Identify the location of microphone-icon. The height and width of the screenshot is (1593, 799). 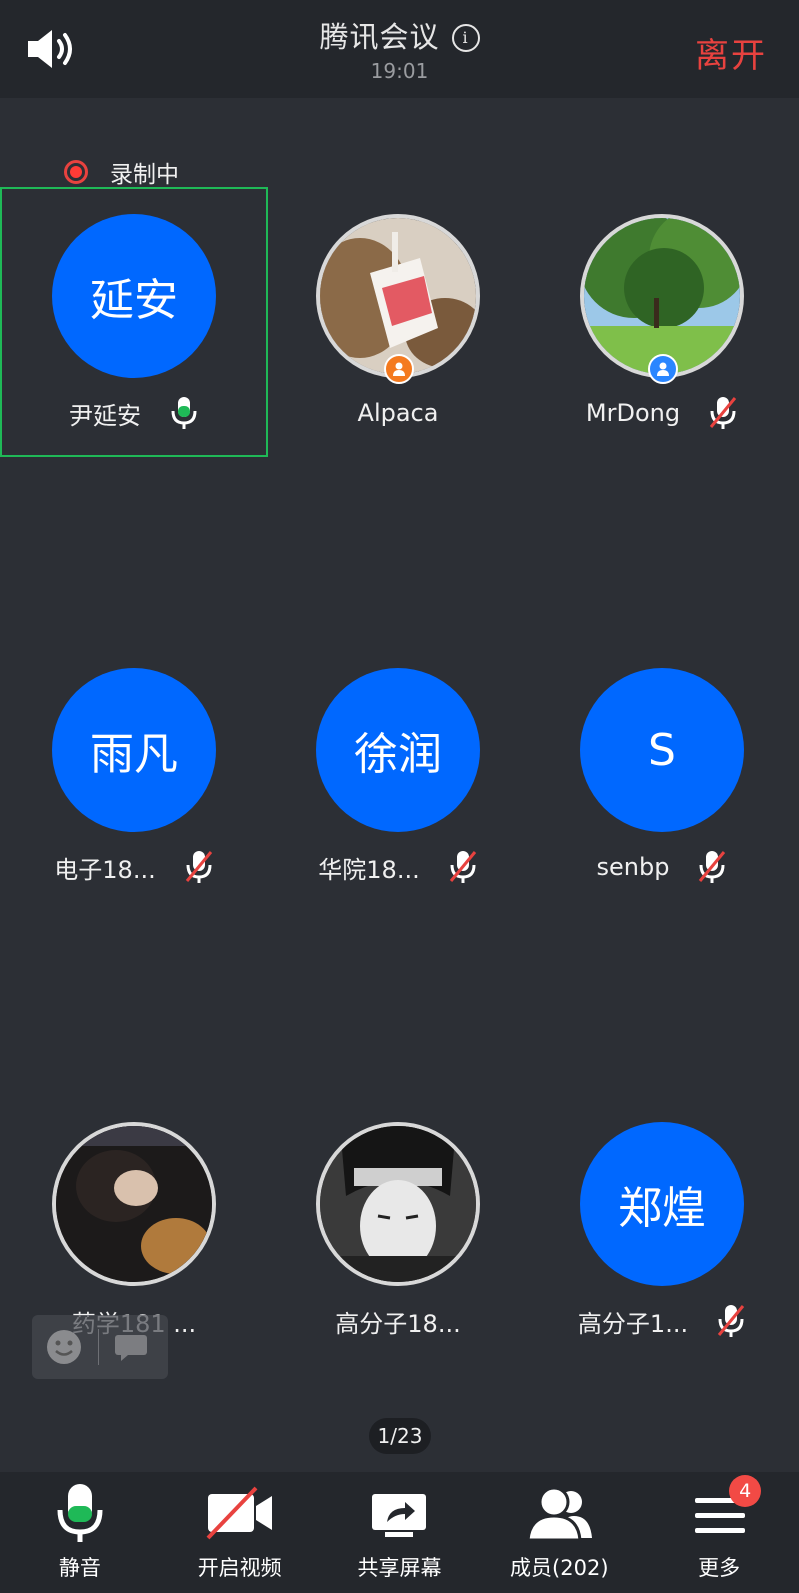
(80, 1513).